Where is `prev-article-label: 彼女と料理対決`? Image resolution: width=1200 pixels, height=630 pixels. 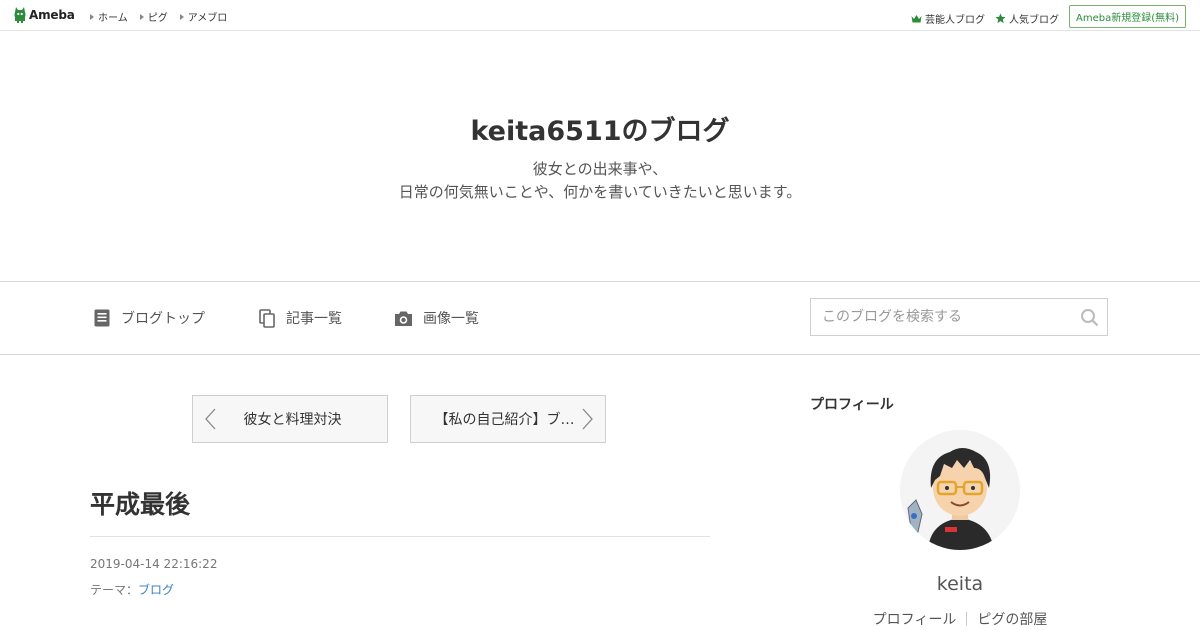 prev-article-label: 彼女と料理対決 is located at coordinates (292, 420).